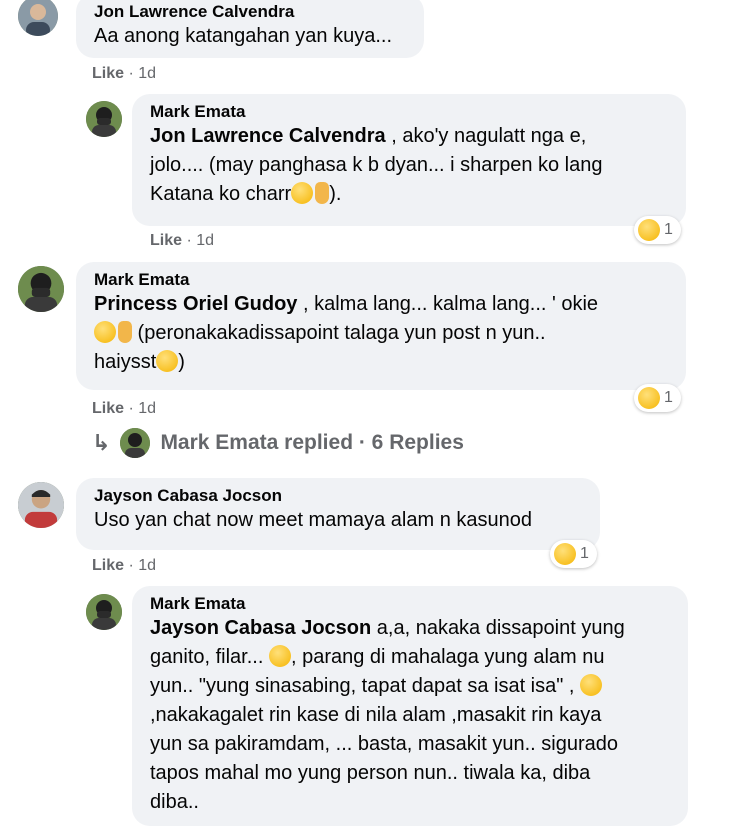  What do you see at coordinates (105, 332) in the screenshot?
I see `wink-emoji-icon` at bounding box center [105, 332].